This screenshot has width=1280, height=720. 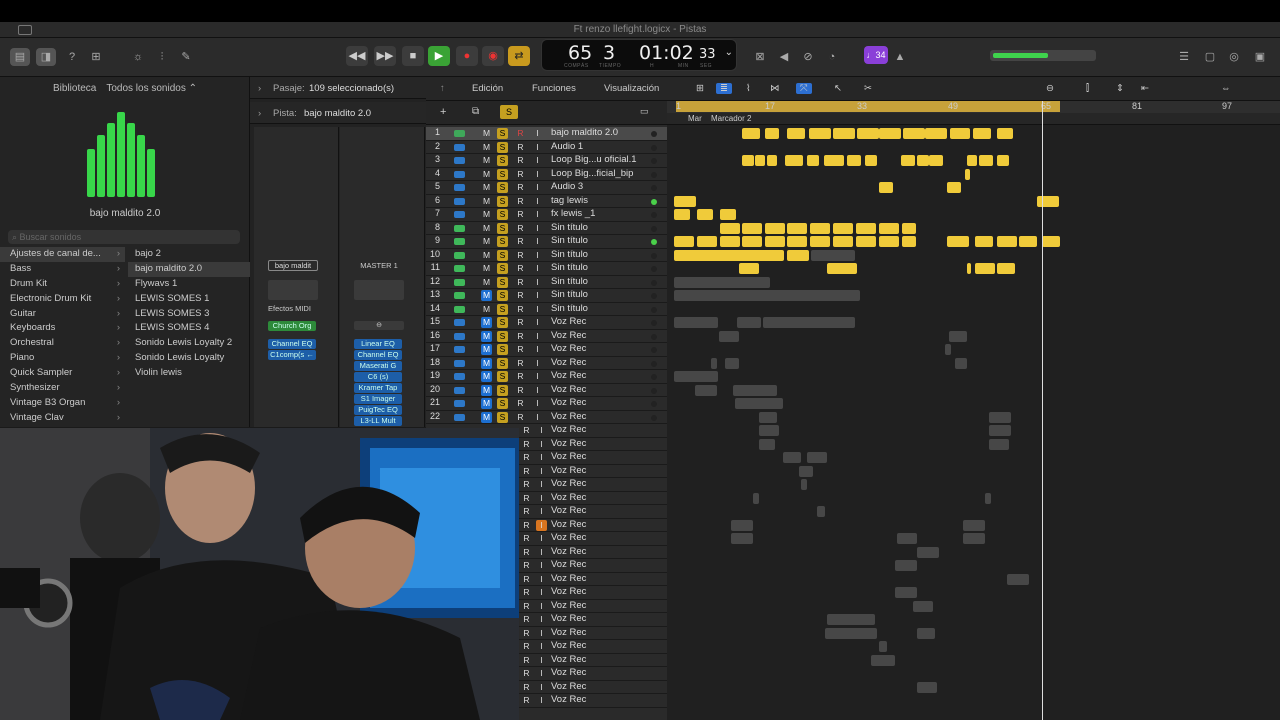 I want to click on record-button: ●, so click(x=467, y=56).